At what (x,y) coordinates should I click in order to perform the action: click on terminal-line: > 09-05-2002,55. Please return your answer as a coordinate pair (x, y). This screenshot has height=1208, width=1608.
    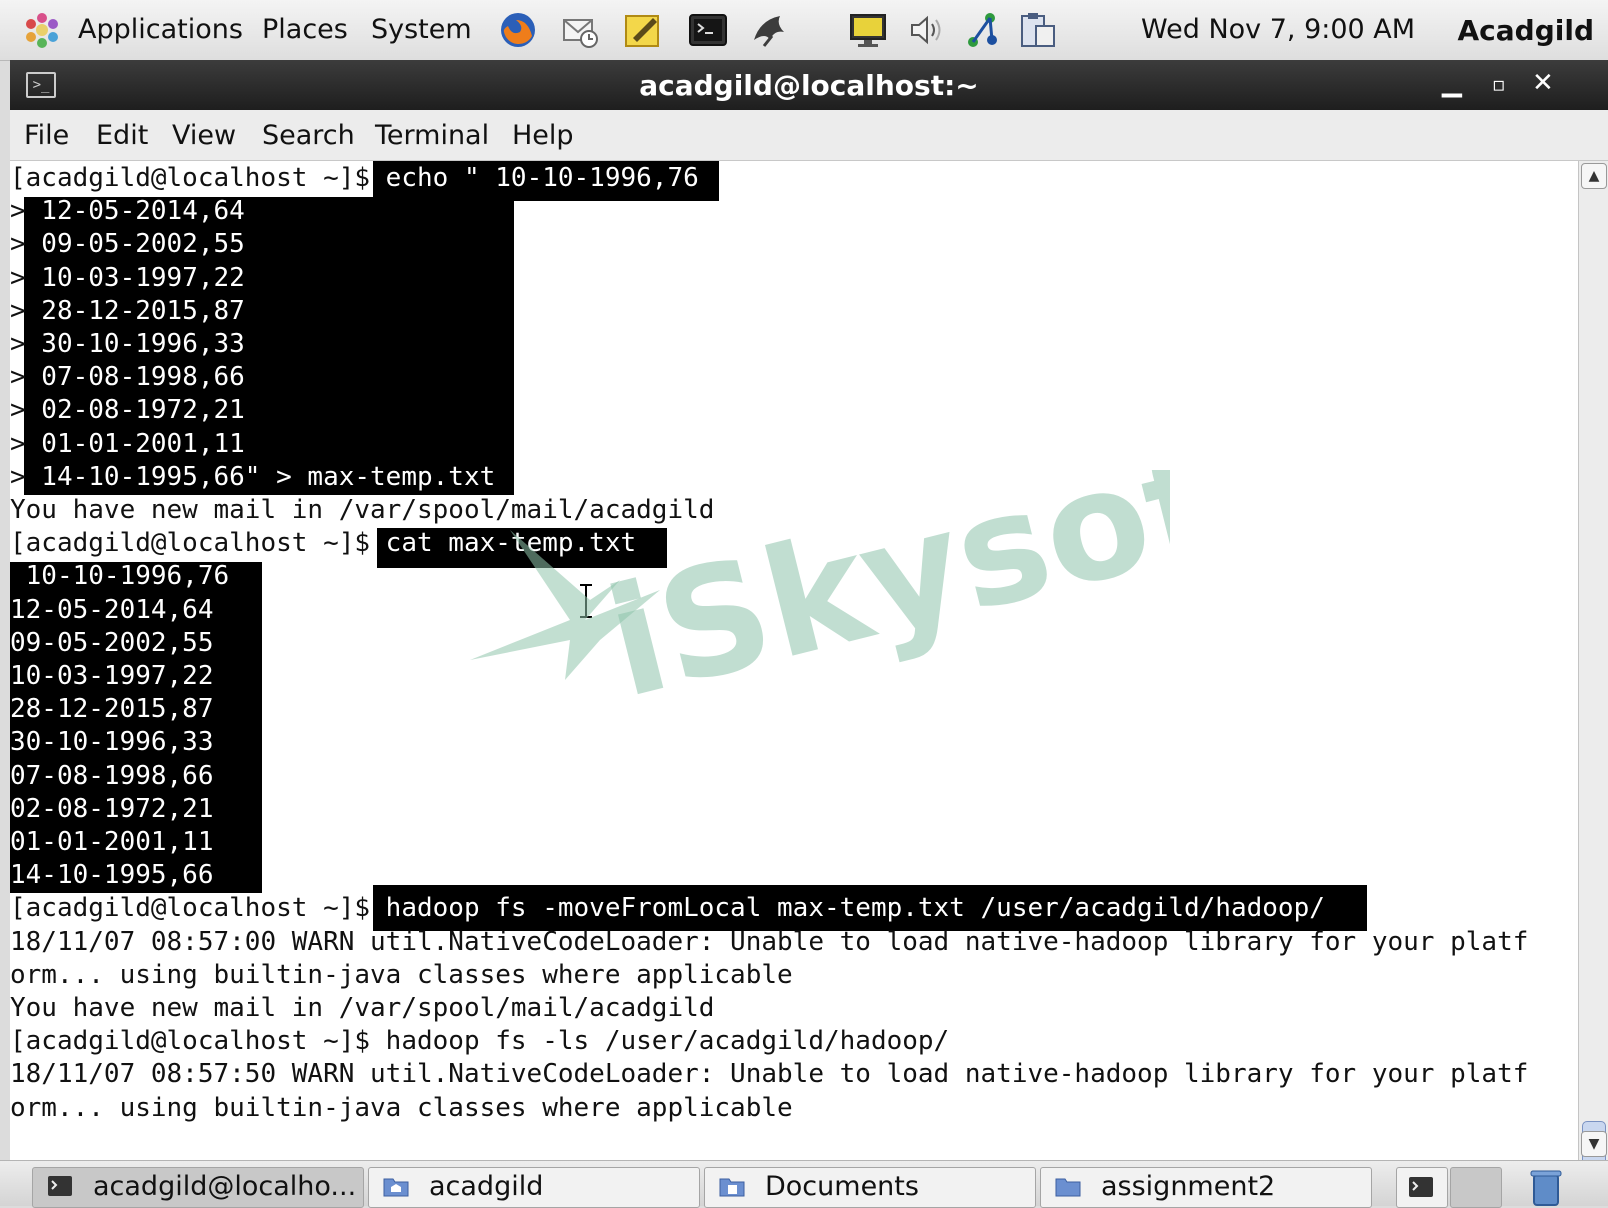
    Looking at the image, I should click on (127, 244).